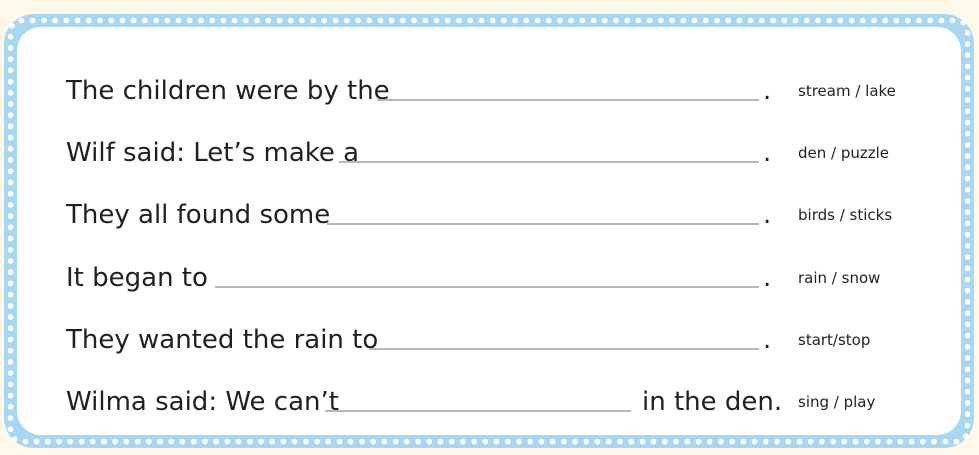 The height and width of the screenshot is (455, 979). I want to click on word-choices: birds / sticks, so click(845, 215).